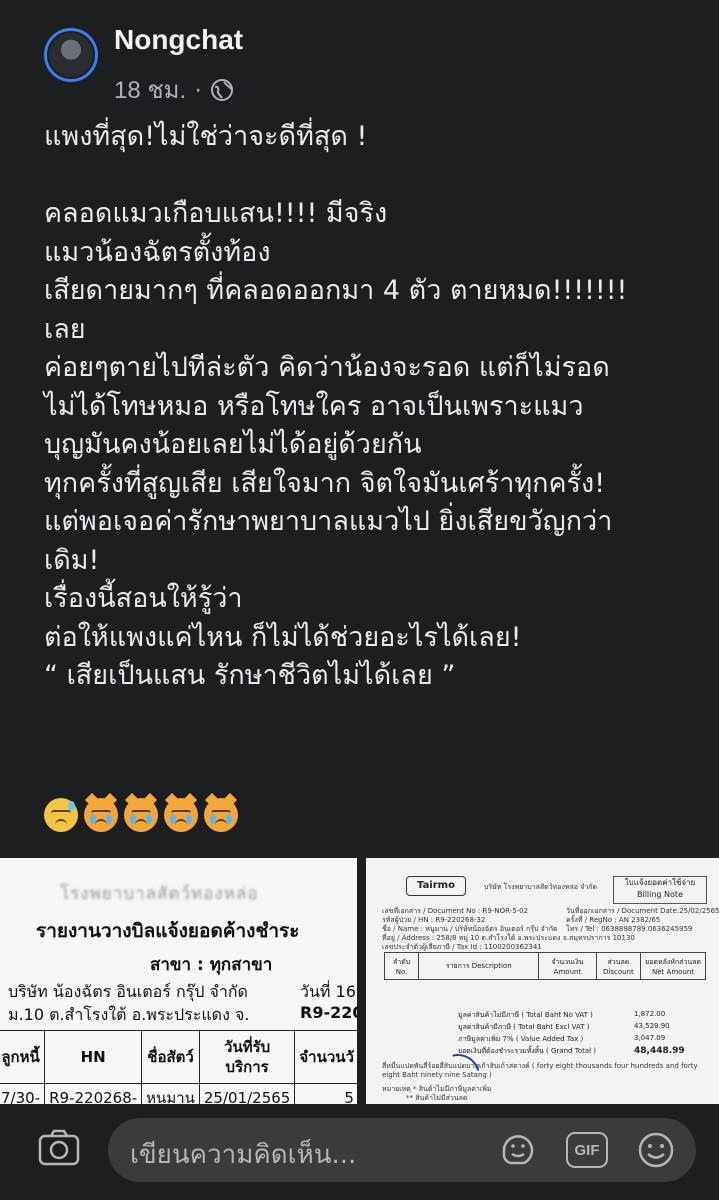 Image resolution: width=719 pixels, height=1200 pixels. What do you see at coordinates (128, 991) in the screenshot?
I see `report-company: บริษัท น้องฉัตร อินเตอร์ กรุ๊ป จำกัด` at bounding box center [128, 991].